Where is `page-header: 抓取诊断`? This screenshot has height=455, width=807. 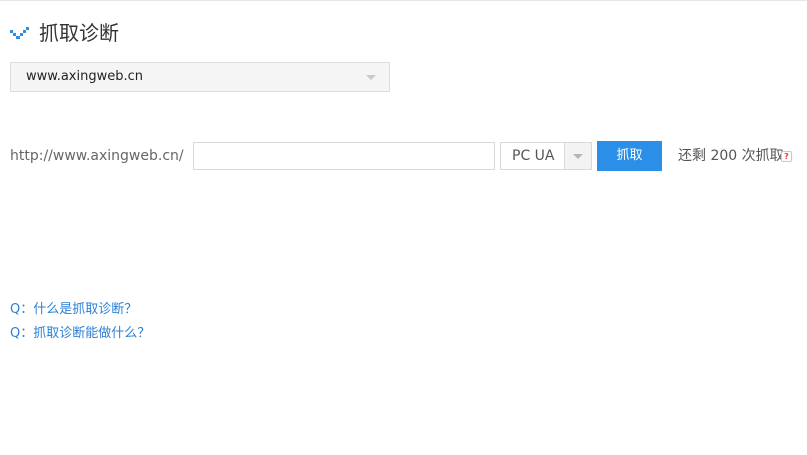
page-header: 抓取诊断 is located at coordinates (64, 33).